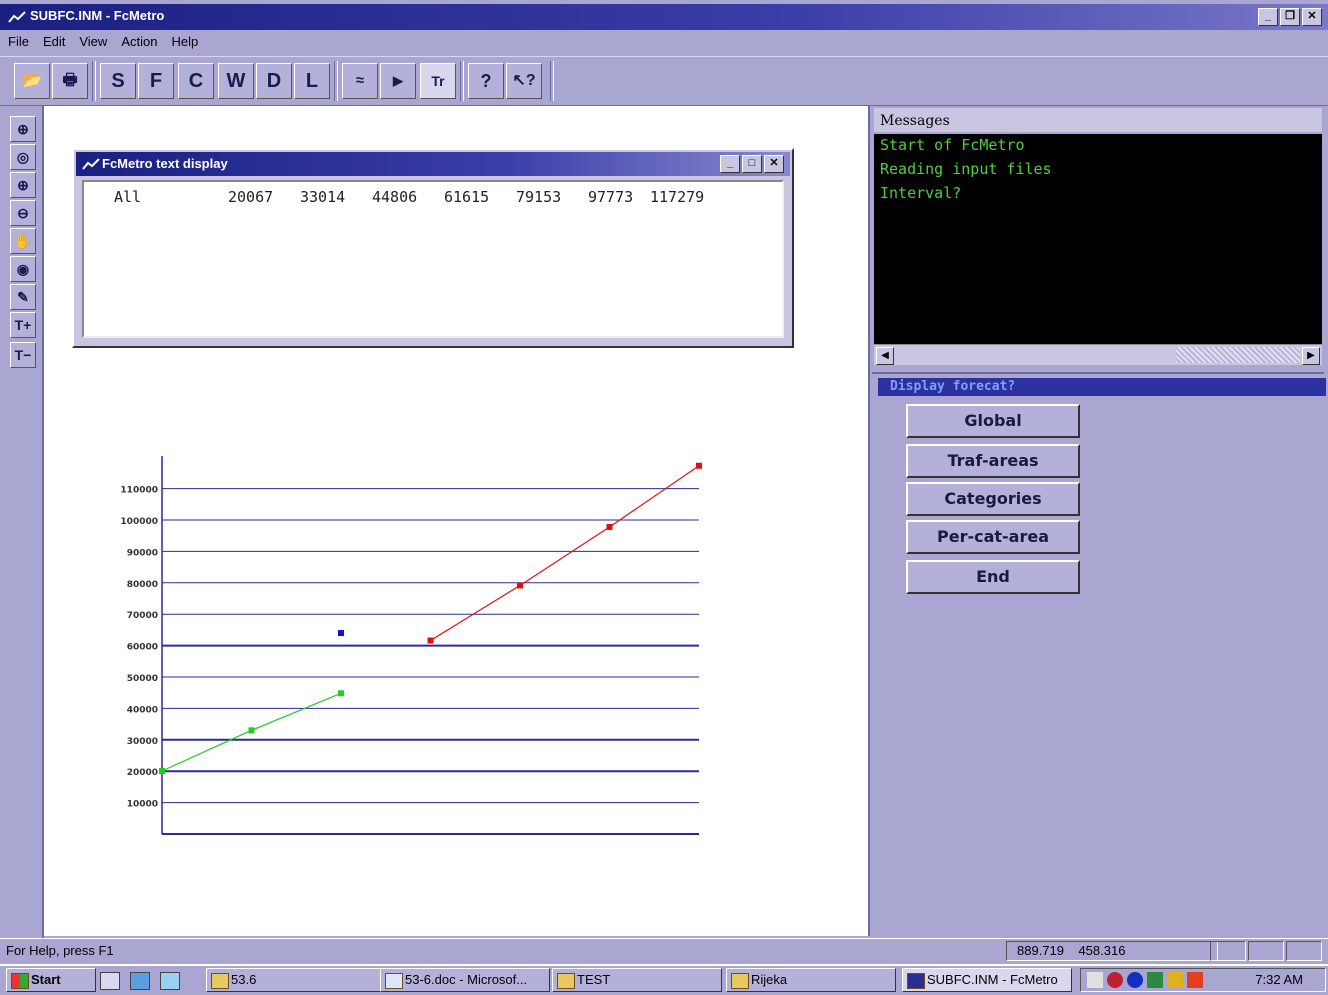 This screenshot has width=1328, height=995. What do you see at coordinates (1155, 980) in the screenshot?
I see `printer-icon` at bounding box center [1155, 980].